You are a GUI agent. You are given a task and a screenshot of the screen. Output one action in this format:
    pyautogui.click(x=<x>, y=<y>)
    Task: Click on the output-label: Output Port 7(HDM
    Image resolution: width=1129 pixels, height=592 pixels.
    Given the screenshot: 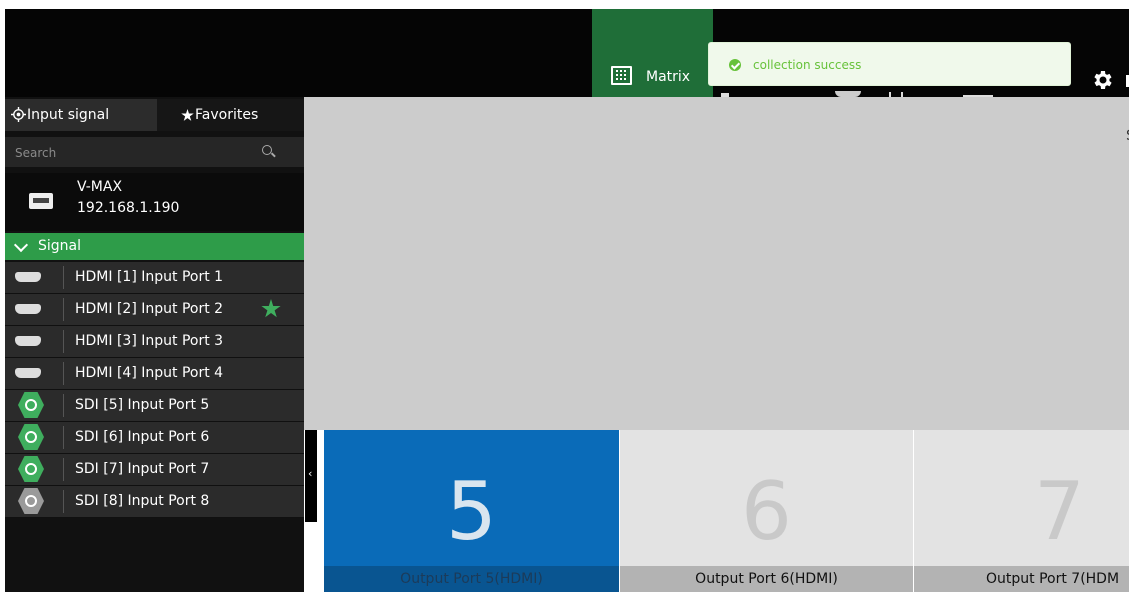 What is the action you would take?
    pyautogui.click(x=1021, y=579)
    